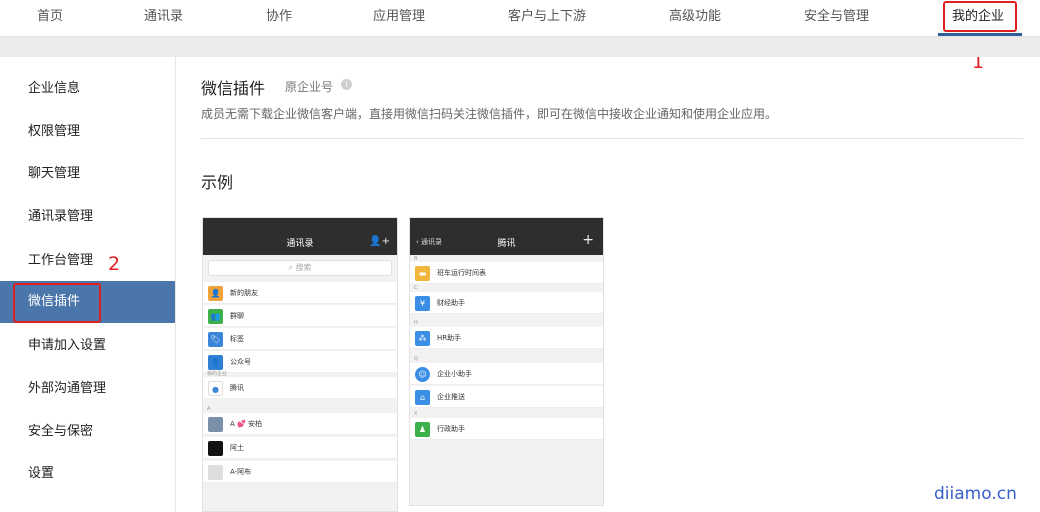  I want to click on sidebar-item-chat: 聊天管理, so click(87, 174).